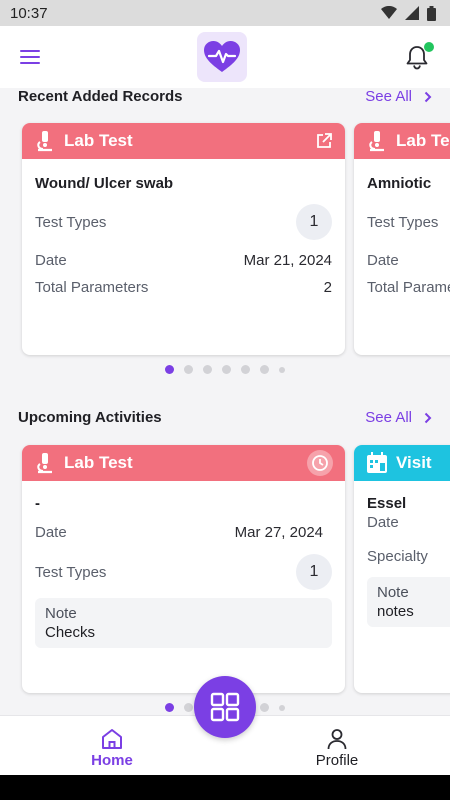  What do you see at coordinates (412, 13) in the screenshot?
I see `signal-icon` at bounding box center [412, 13].